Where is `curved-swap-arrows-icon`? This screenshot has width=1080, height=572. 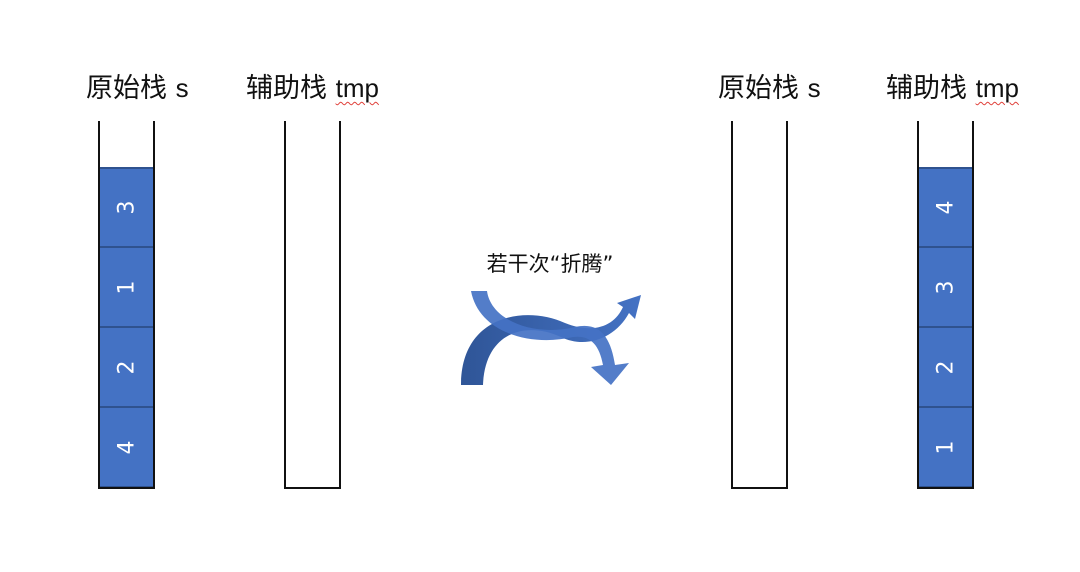
curved-swap-arrows-icon is located at coordinates (551, 338).